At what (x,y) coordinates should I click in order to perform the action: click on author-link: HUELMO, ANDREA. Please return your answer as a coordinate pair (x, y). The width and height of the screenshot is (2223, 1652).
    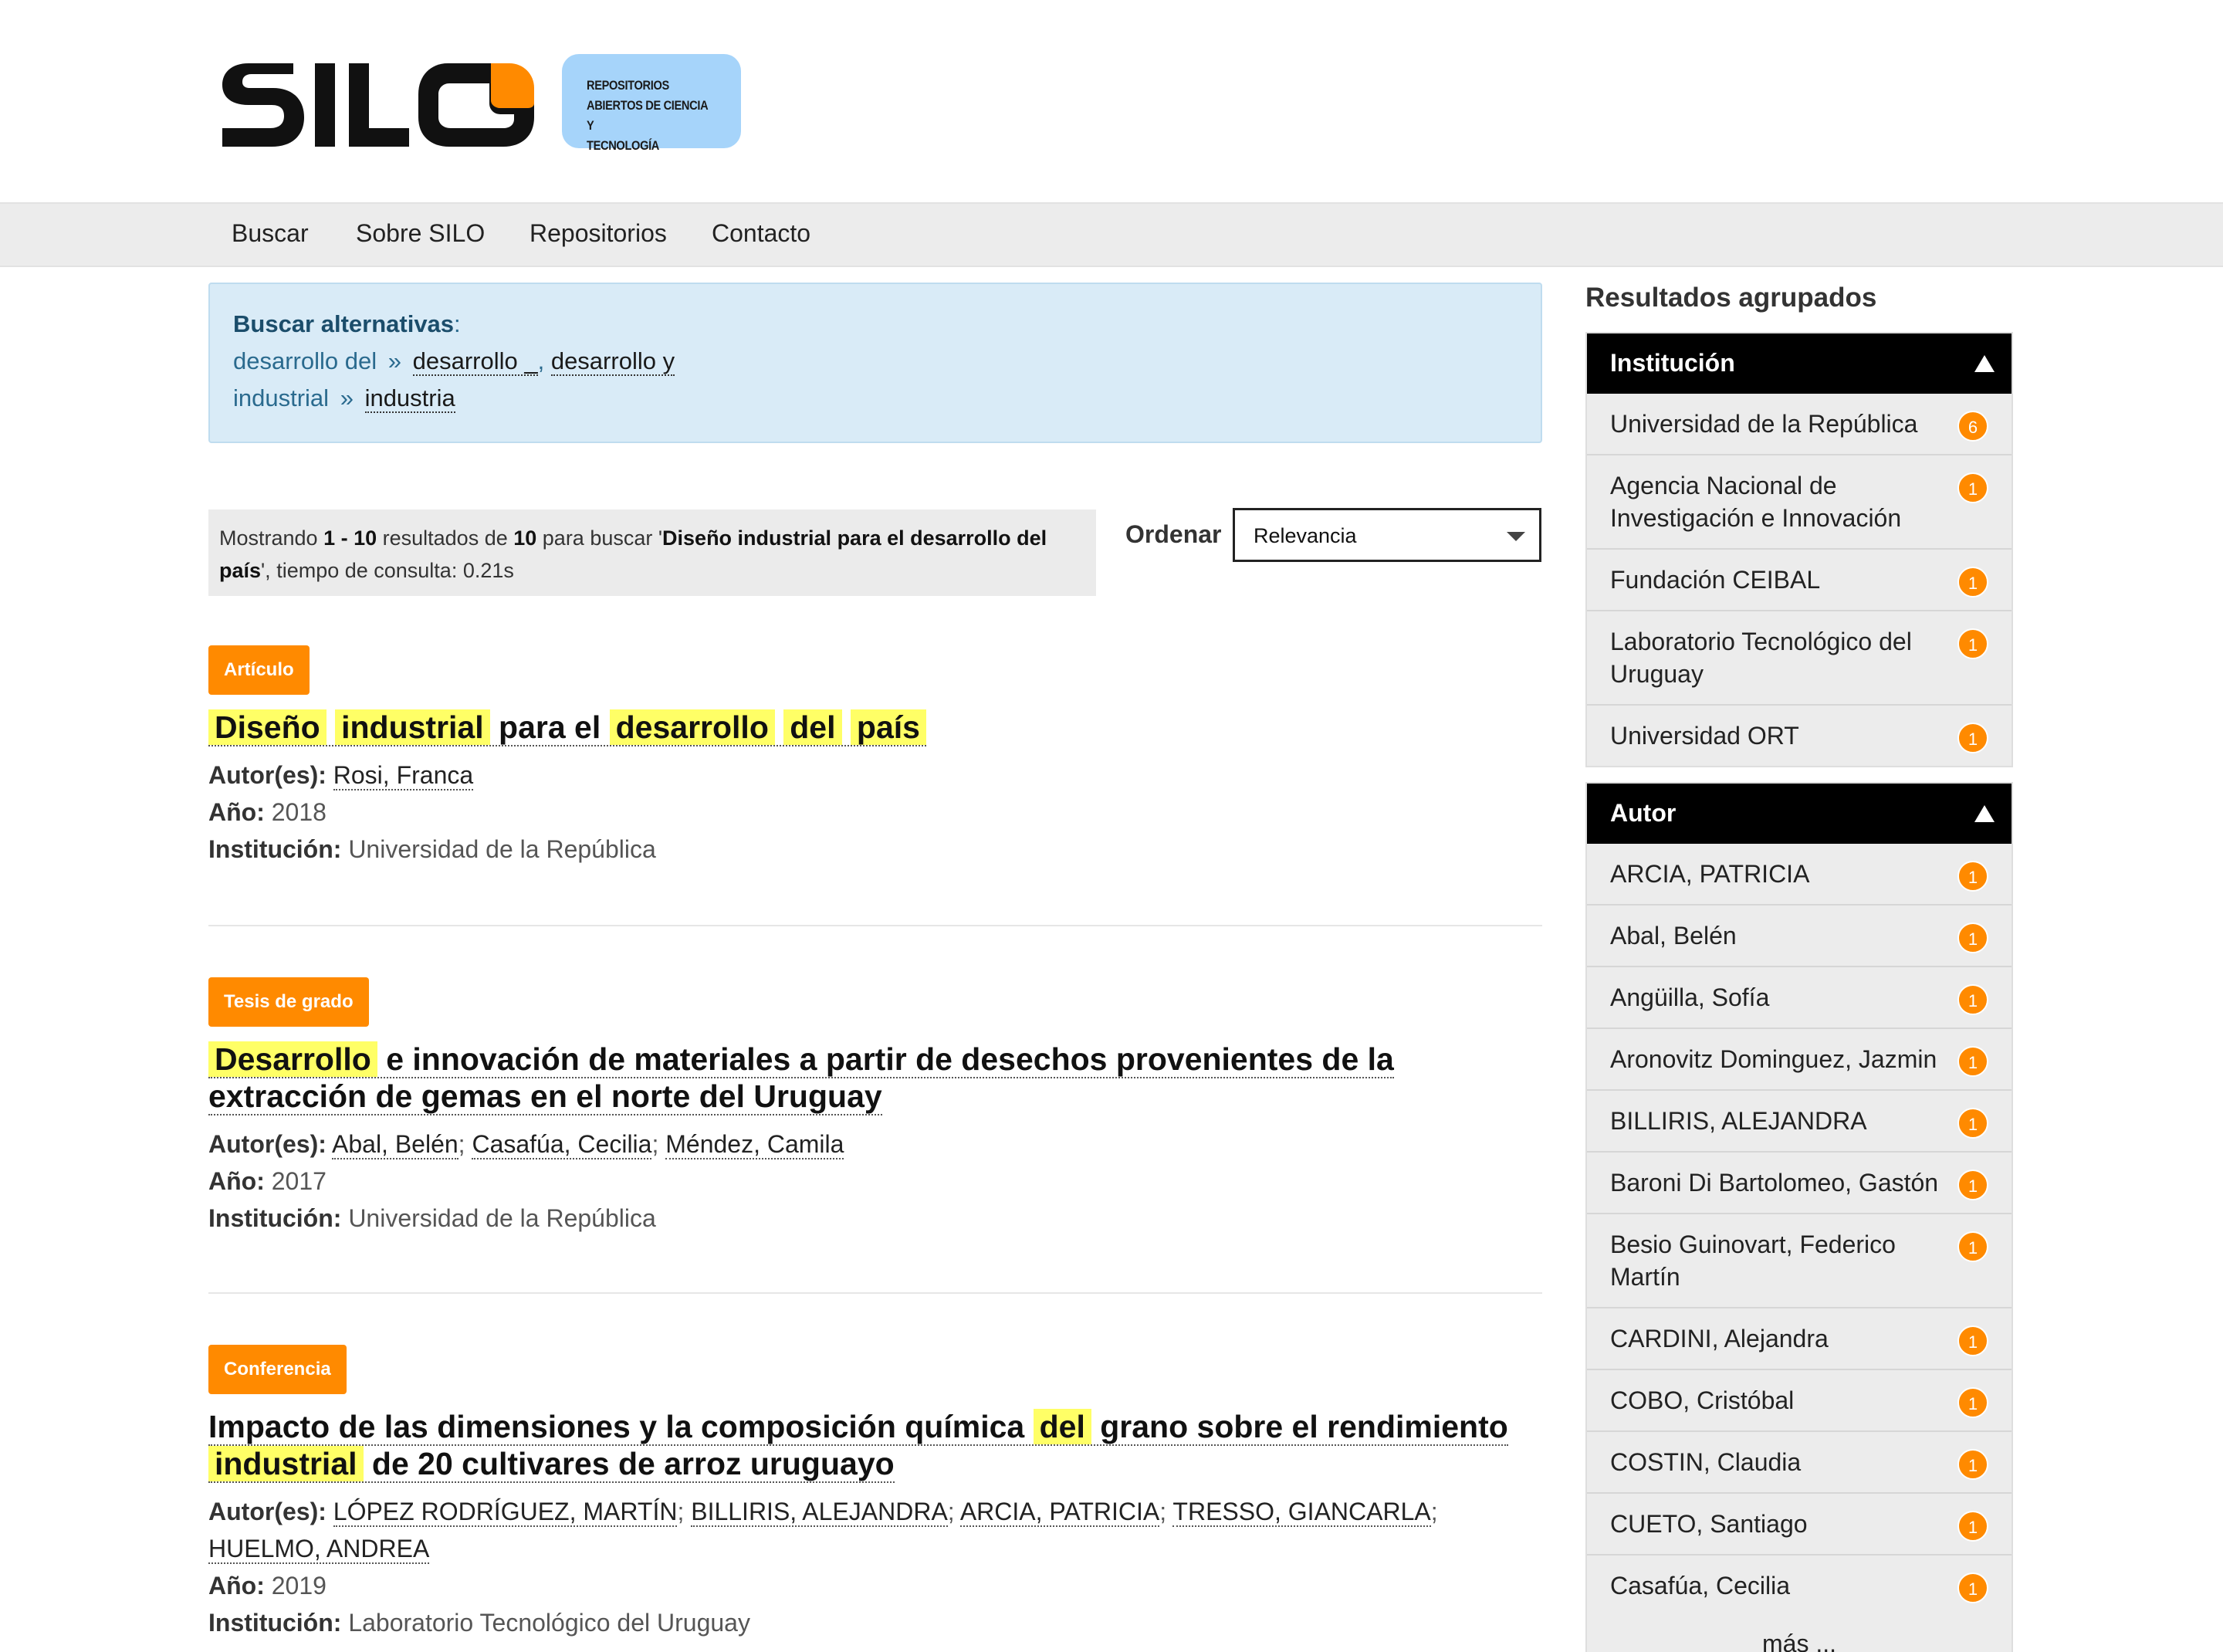
    Looking at the image, I should click on (319, 1549).